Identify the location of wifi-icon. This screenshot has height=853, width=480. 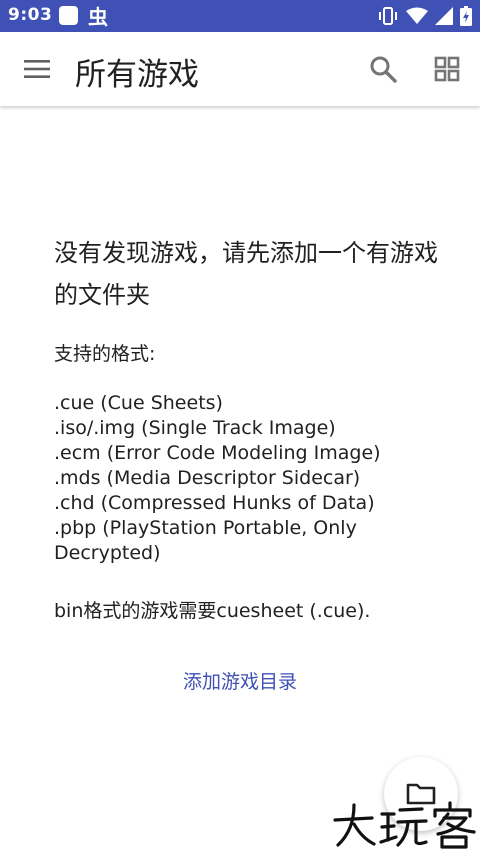
(417, 15).